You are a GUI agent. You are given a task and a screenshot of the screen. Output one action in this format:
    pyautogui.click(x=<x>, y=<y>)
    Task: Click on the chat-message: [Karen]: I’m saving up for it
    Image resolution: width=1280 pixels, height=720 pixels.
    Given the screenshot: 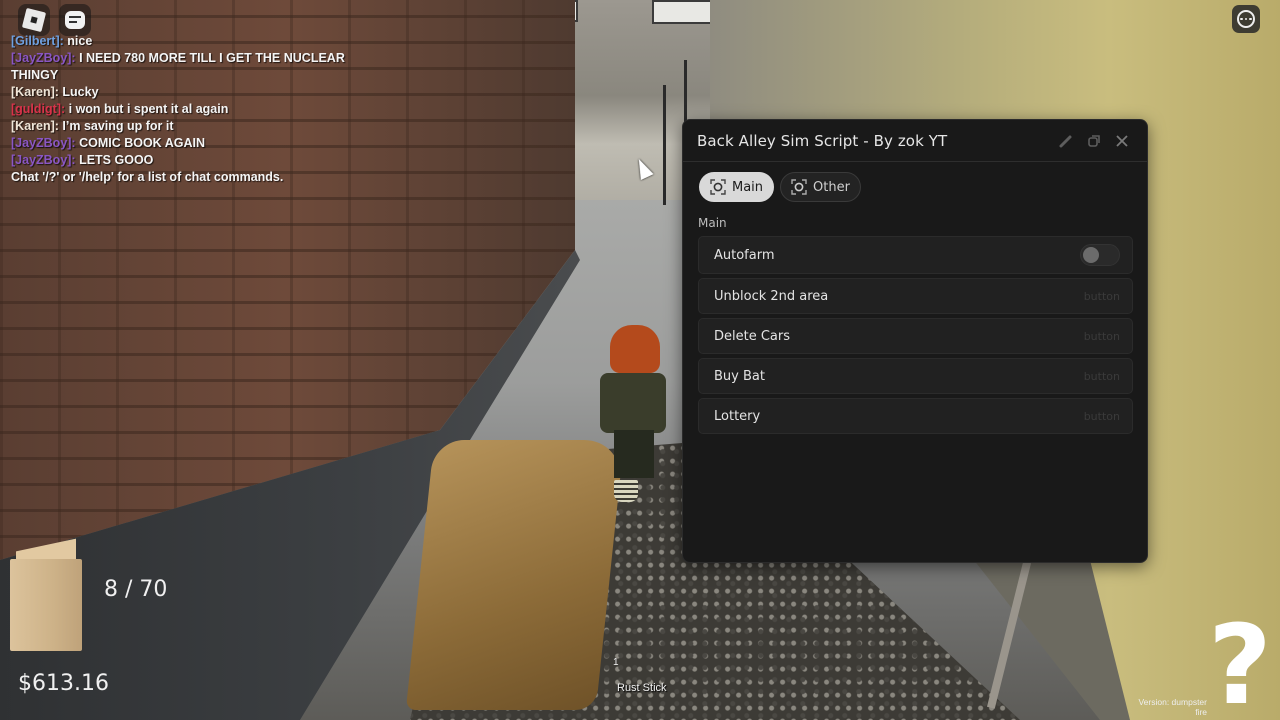 What is the action you would take?
    pyautogui.click(x=181, y=126)
    